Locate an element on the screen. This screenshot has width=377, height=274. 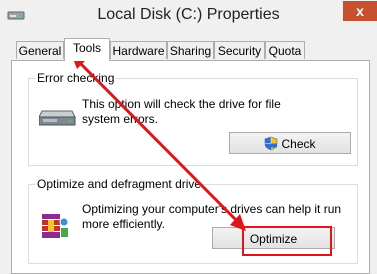
optimize-highlight-box is located at coordinates (287, 241).